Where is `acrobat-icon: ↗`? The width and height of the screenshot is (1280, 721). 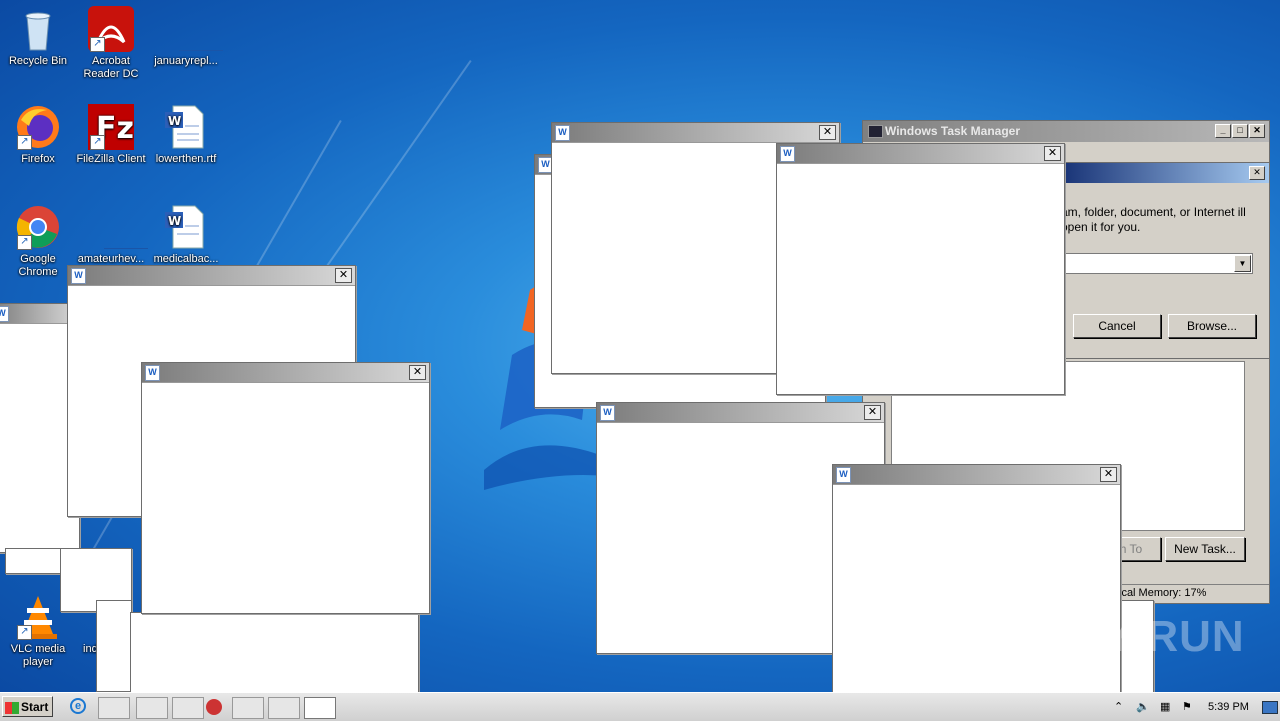 acrobat-icon: ↗ is located at coordinates (111, 29).